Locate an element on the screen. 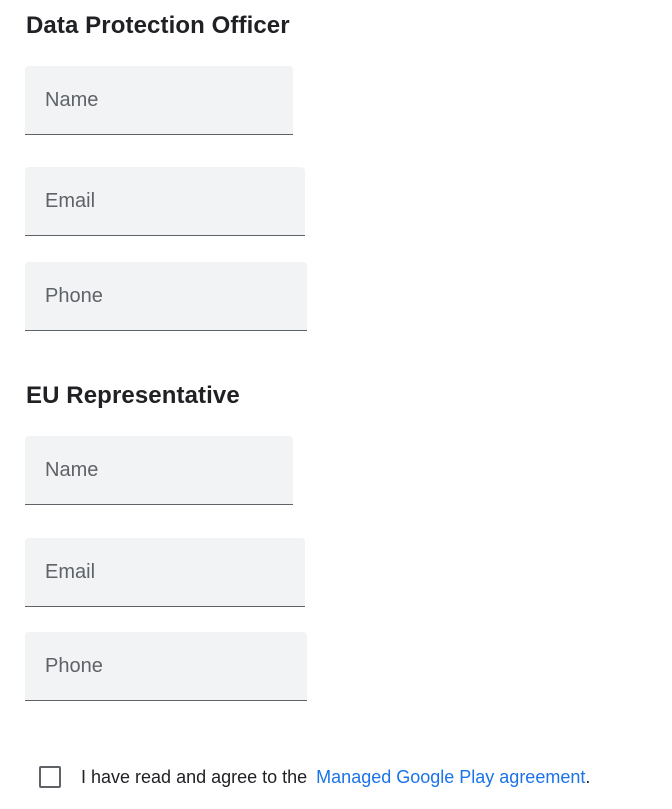 This screenshot has width=672, height=809. dpo-email-field is located at coordinates (165, 201).